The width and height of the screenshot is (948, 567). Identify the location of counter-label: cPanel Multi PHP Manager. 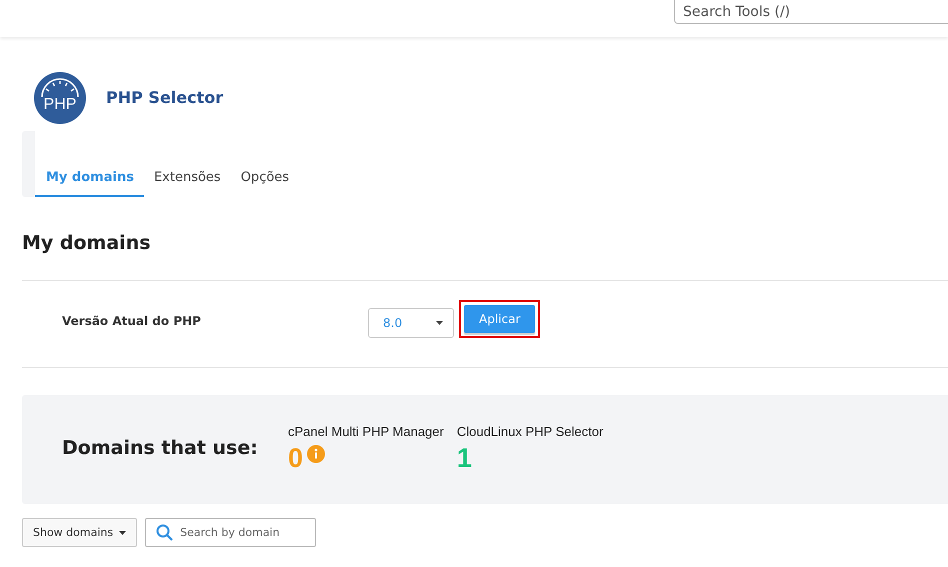
(366, 431).